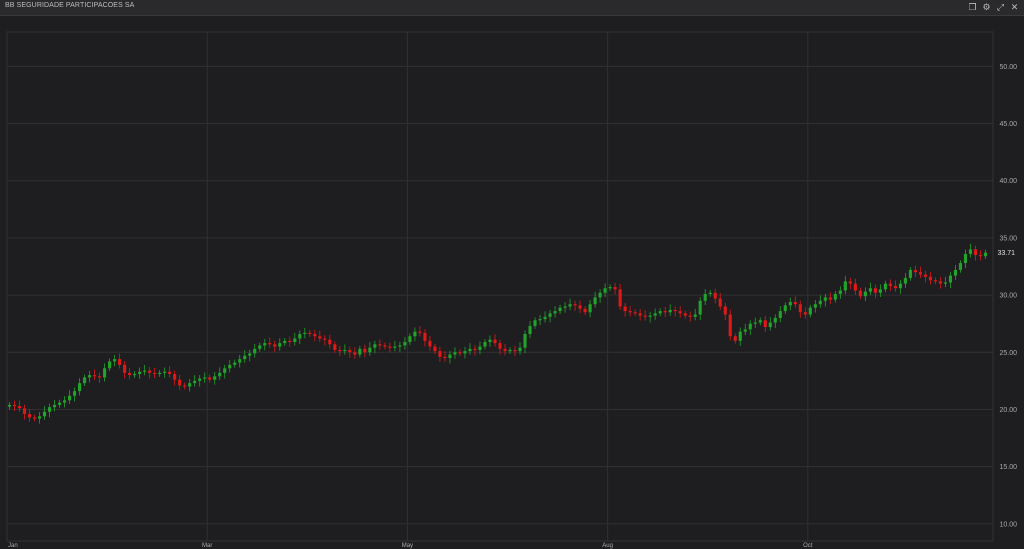 This screenshot has width=1024, height=549. Describe the element at coordinates (972, 7) in the screenshot. I see `window-restore-icon: ❐` at that location.